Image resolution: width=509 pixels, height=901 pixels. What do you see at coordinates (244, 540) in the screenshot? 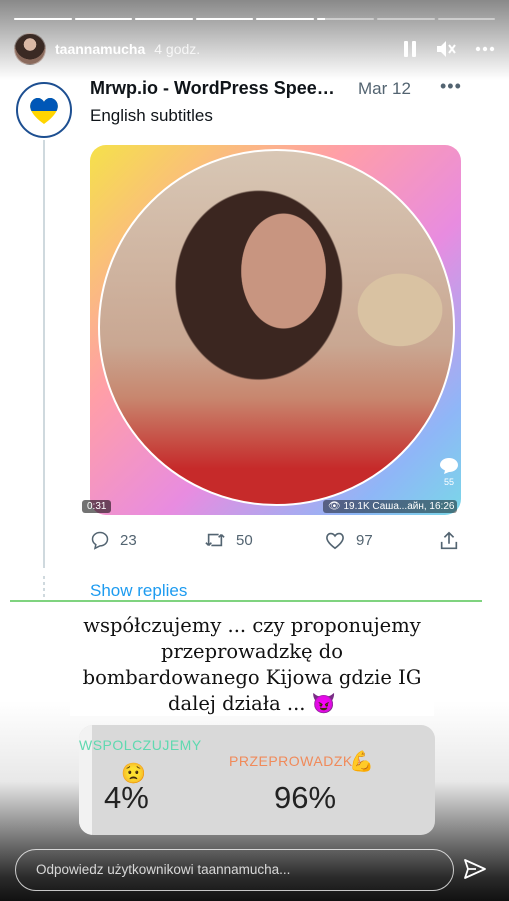
I see `retweet-count: 50` at bounding box center [244, 540].